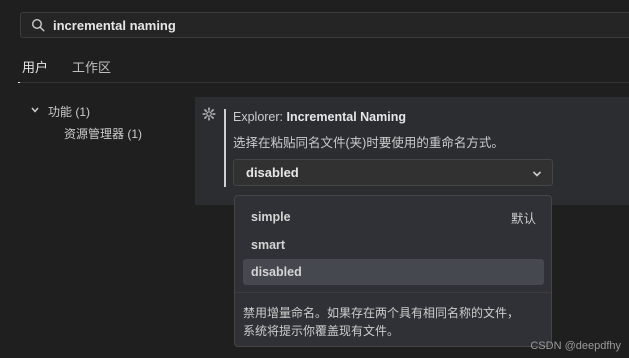 This screenshot has width=629, height=358. I want to click on tab-workspace: 工作区, so click(91, 69).